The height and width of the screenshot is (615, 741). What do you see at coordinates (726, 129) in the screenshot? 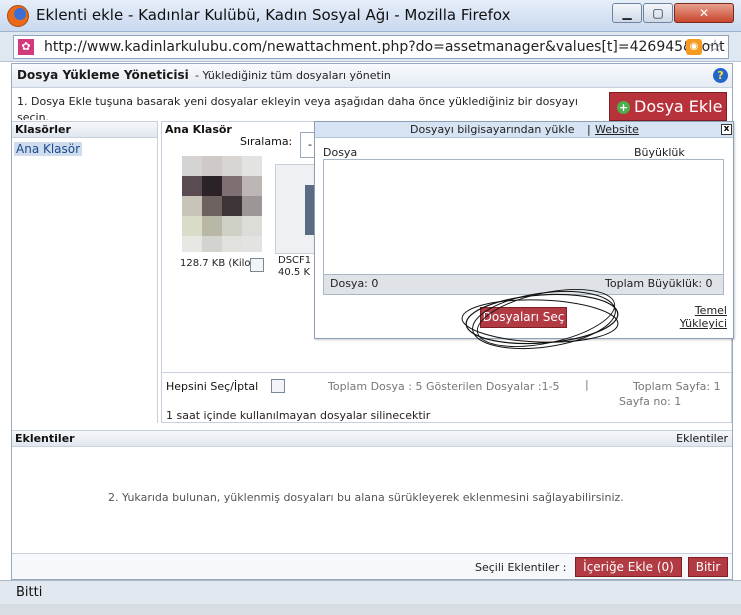
I see `close-icon: x` at bounding box center [726, 129].